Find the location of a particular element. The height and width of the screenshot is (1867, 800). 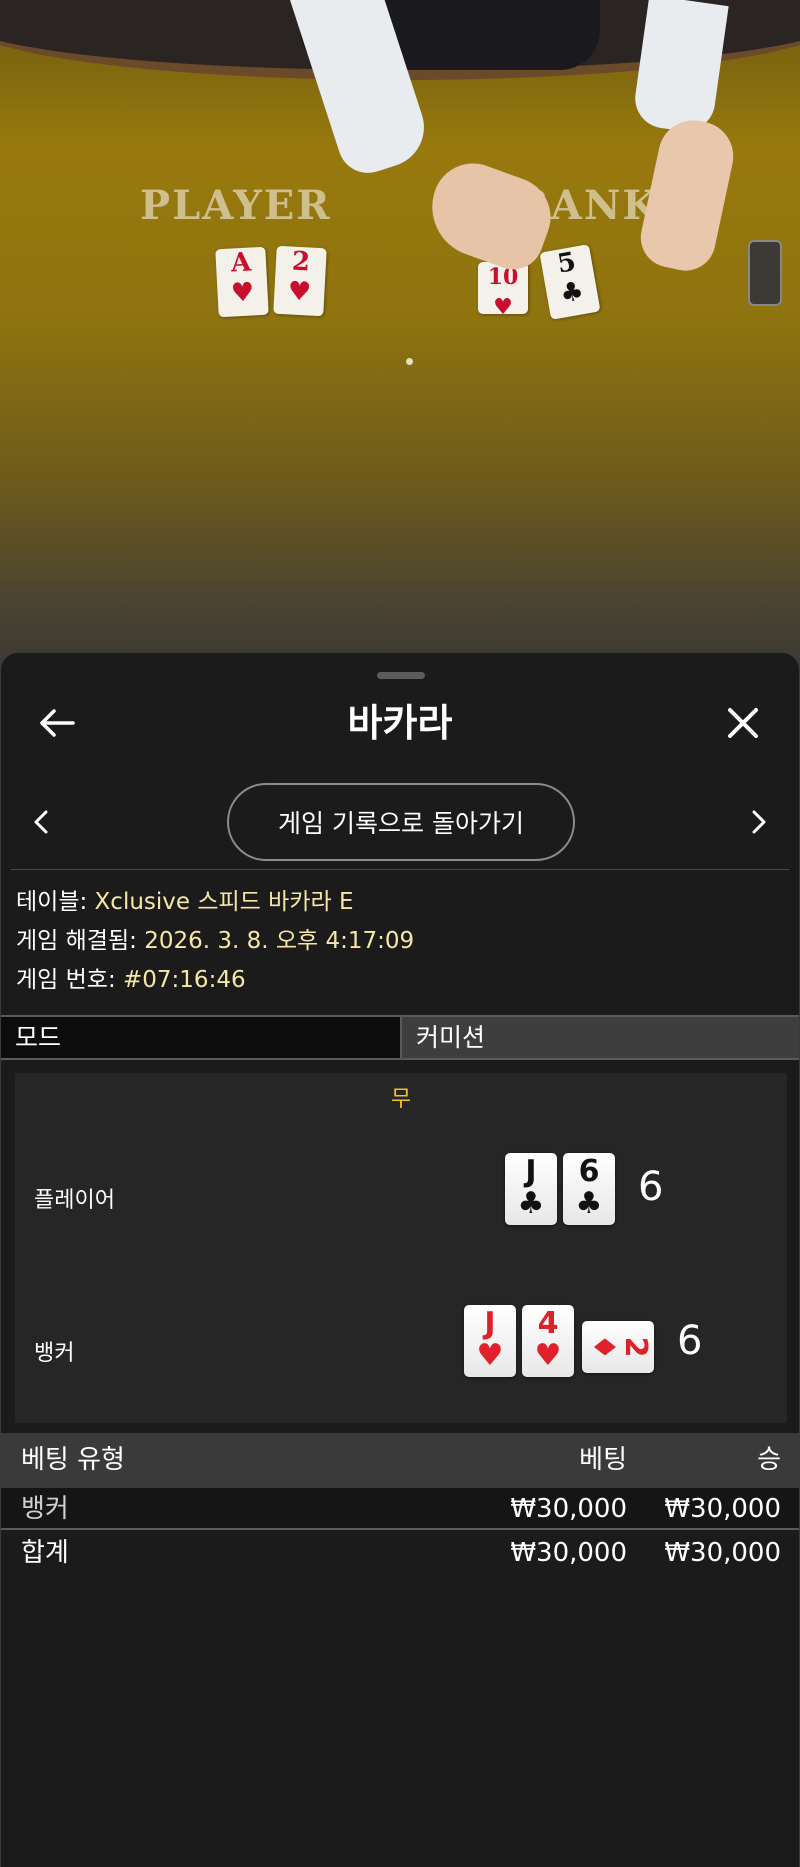

banker-card-2: 4 ♥ is located at coordinates (548, 1341).